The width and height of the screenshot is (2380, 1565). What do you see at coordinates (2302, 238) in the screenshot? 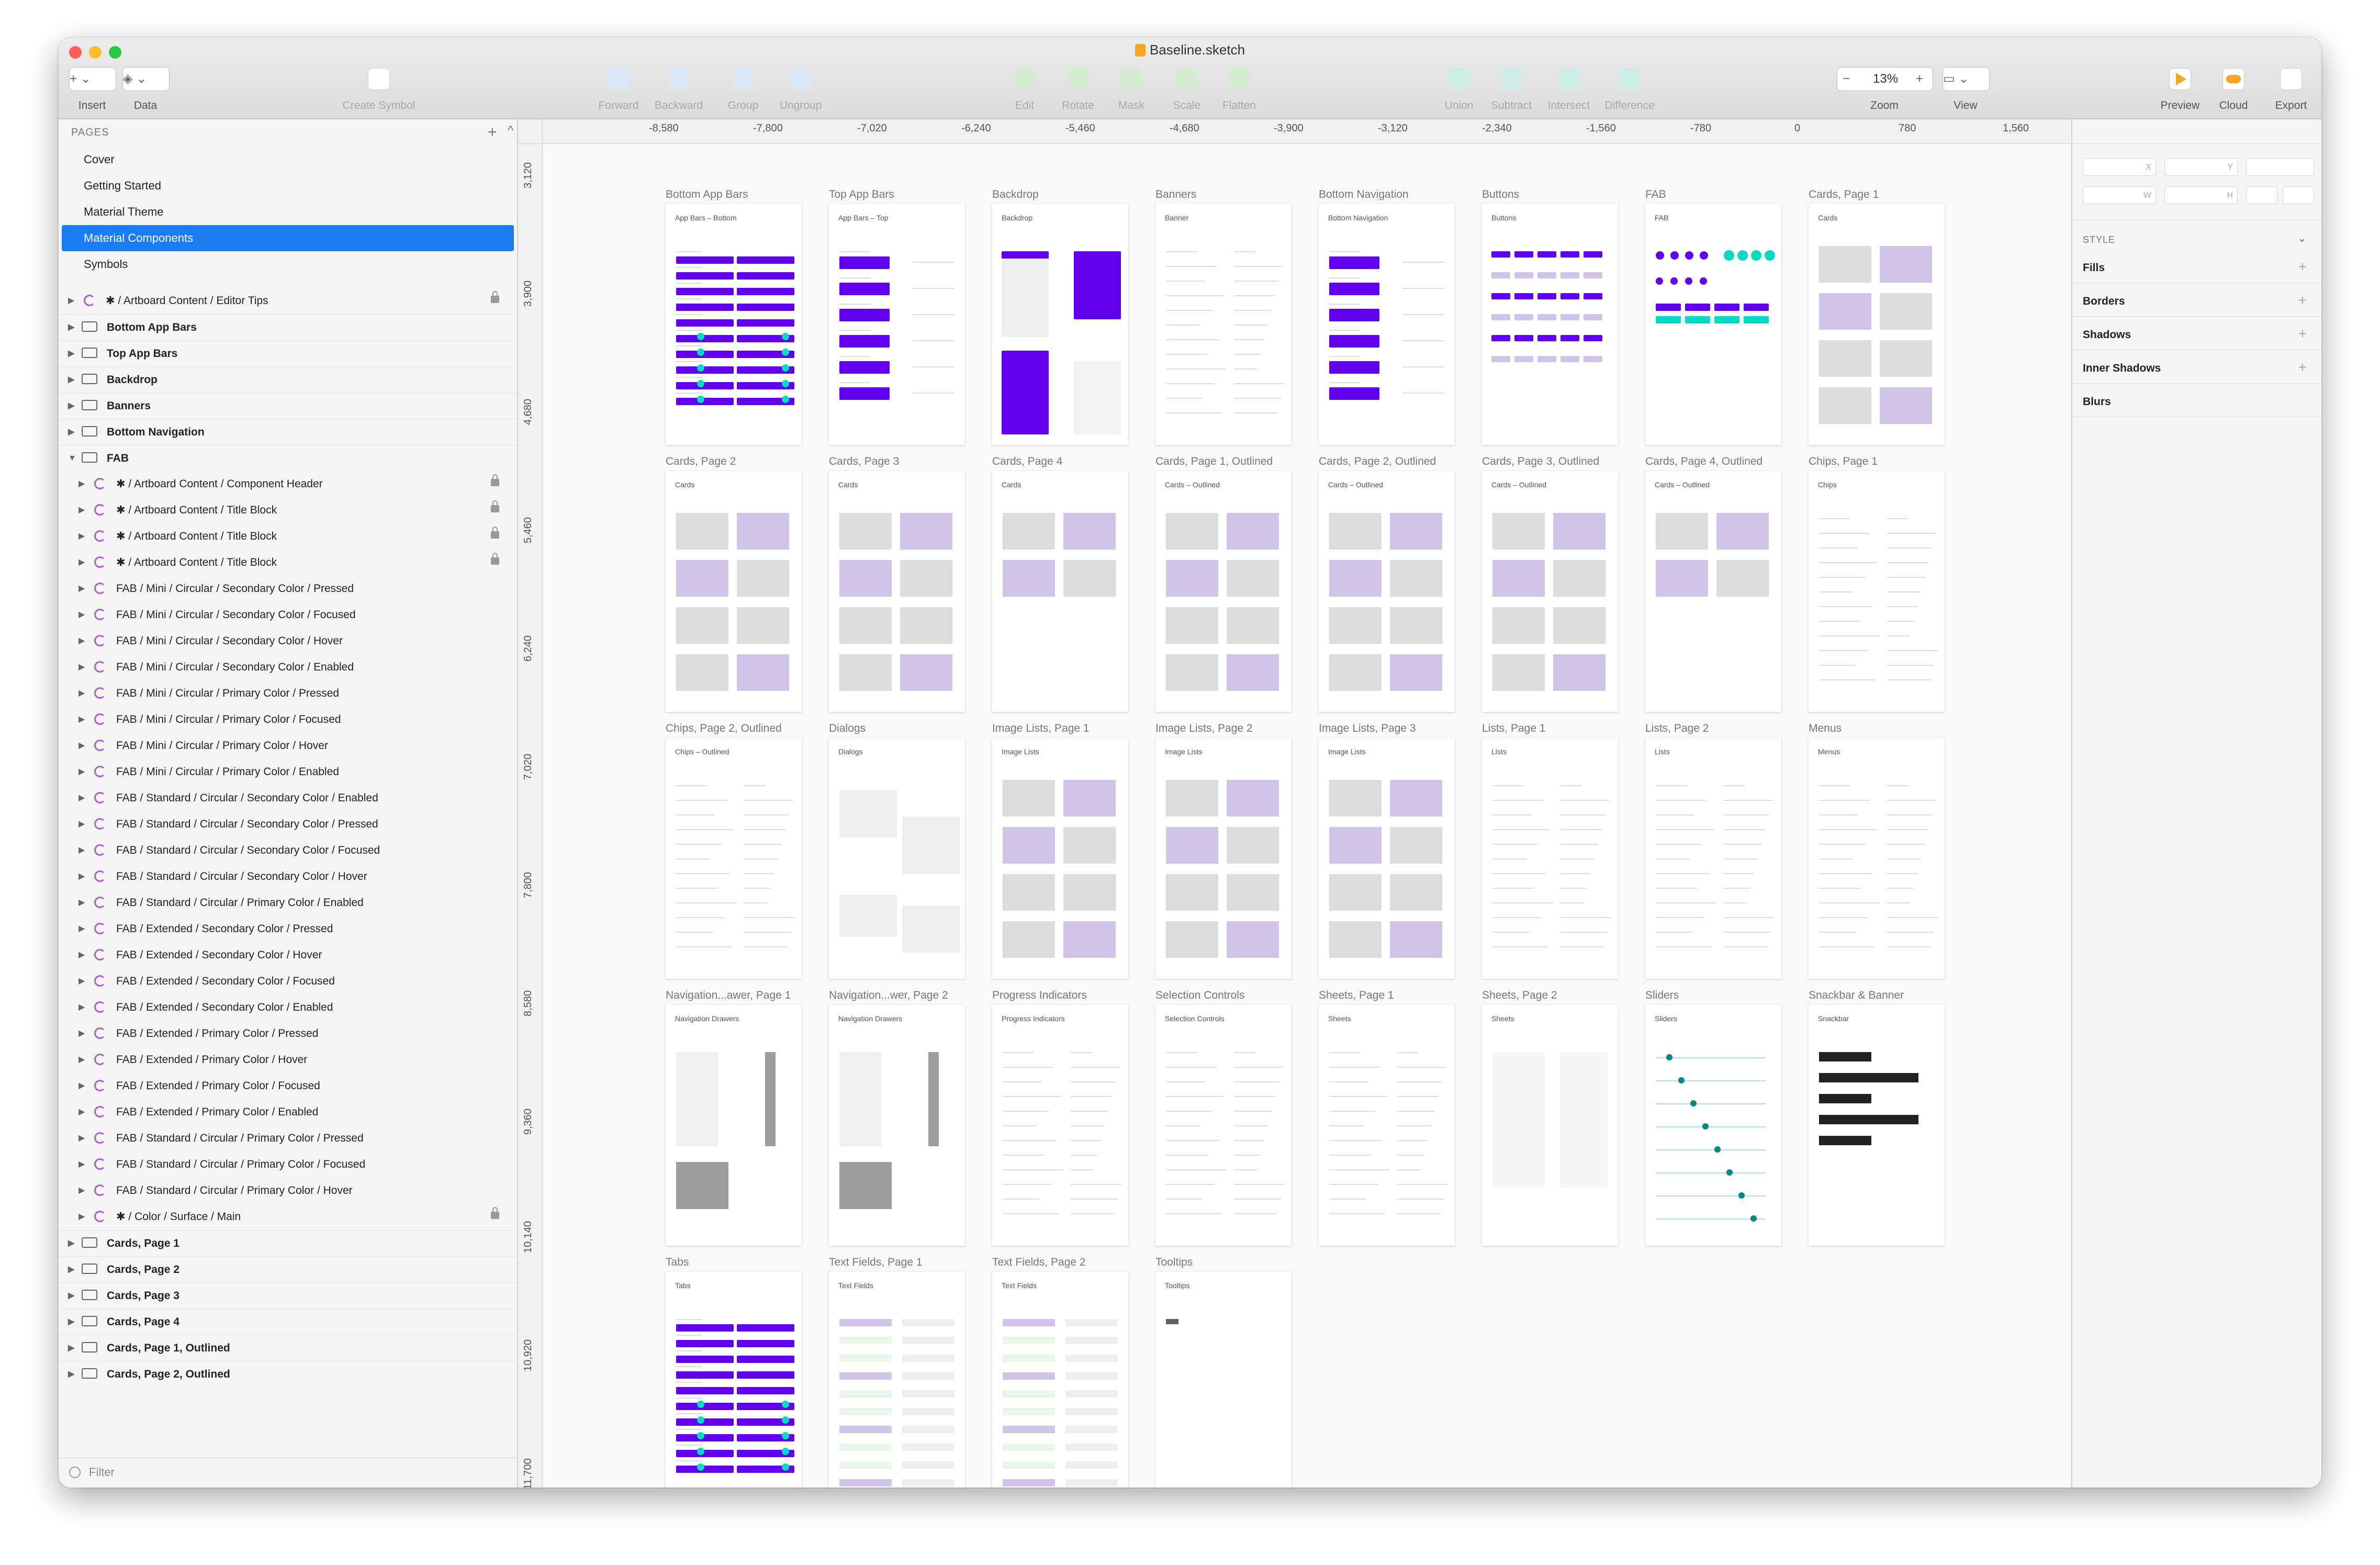
I see `chevron-down-icon: ⌄` at bounding box center [2302, 238].